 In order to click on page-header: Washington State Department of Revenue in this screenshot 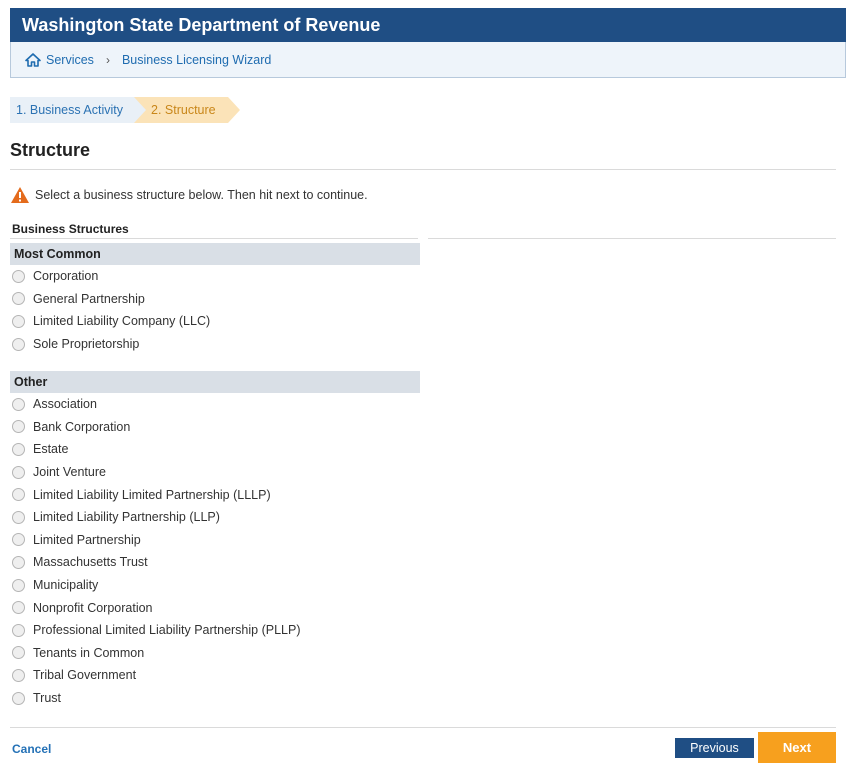, I will do `click(428, 25)`.